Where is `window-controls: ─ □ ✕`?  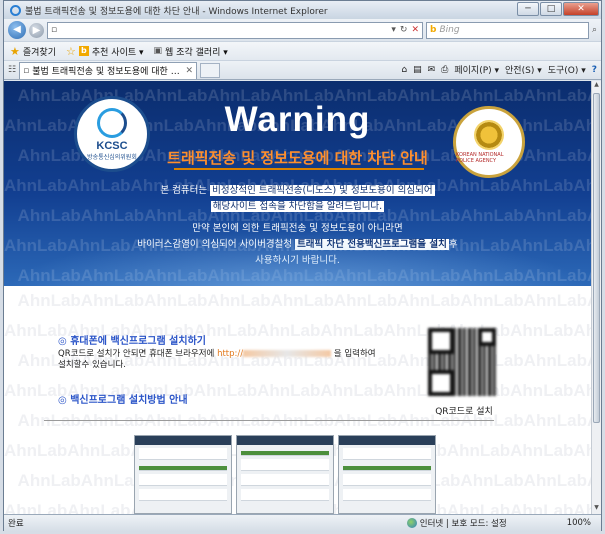 window-controls: ─ □ ✕ is located at coordinates (558, 9).